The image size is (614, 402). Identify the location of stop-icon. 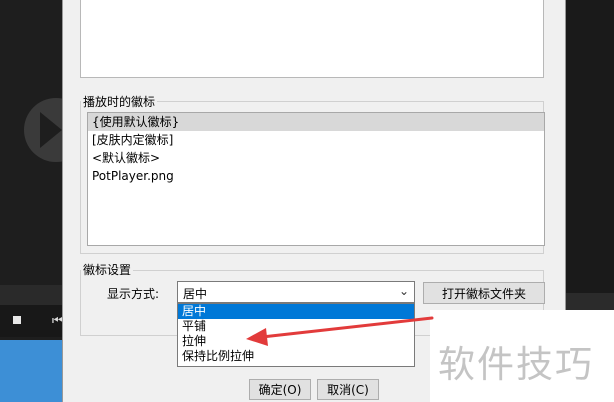
(17, 320).